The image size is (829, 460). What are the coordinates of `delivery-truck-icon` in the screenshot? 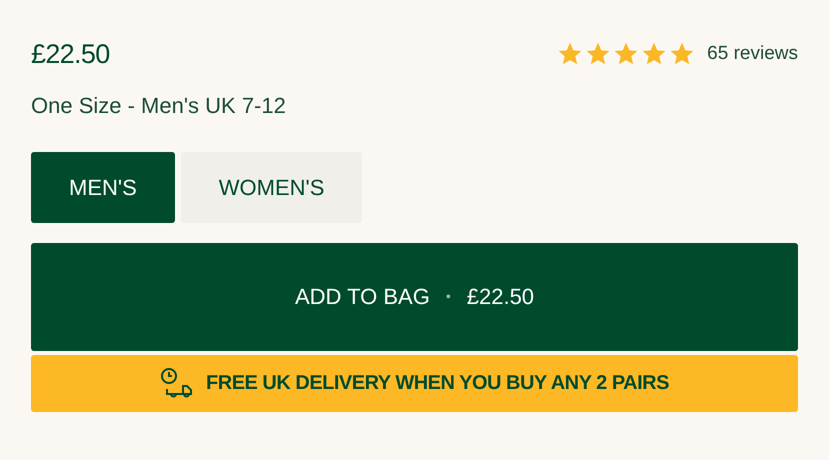 It's located at (177, 383).